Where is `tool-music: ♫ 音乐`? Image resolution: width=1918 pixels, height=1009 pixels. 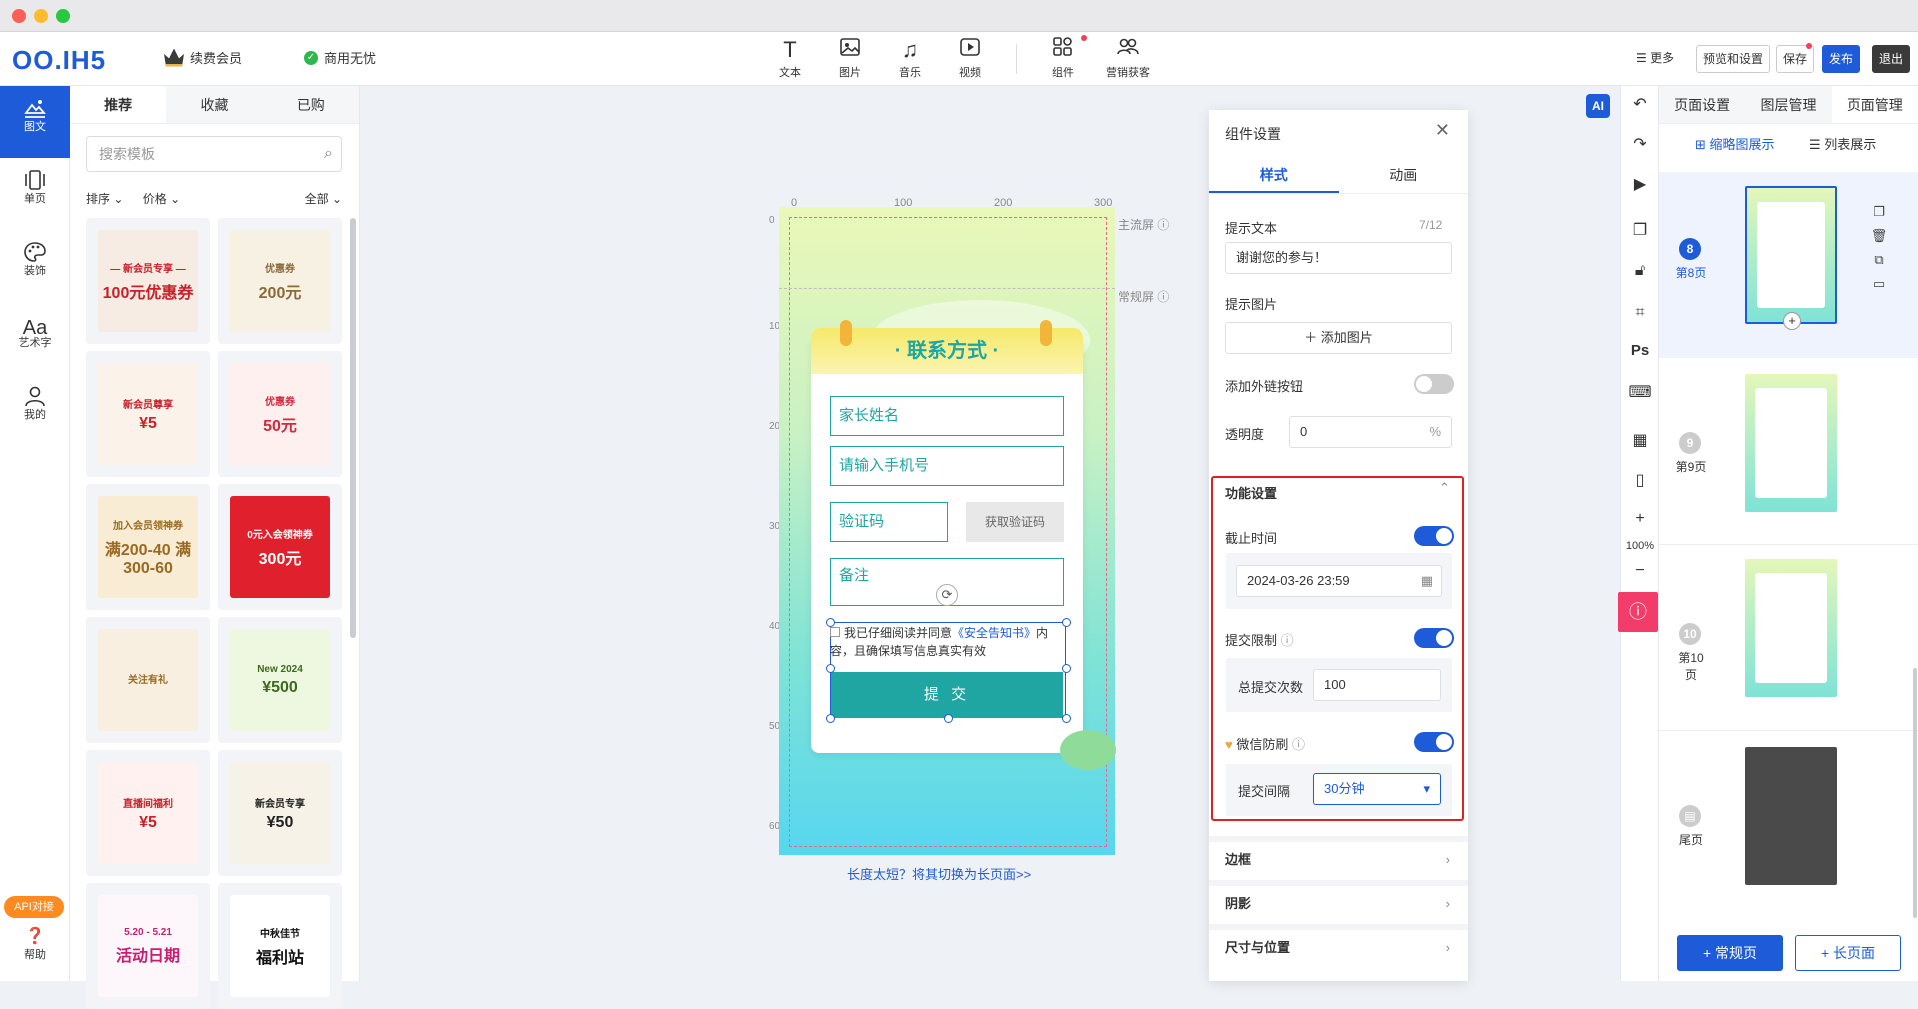
tool-music: ♫ 音乐 is located at coordinates (910, 59).